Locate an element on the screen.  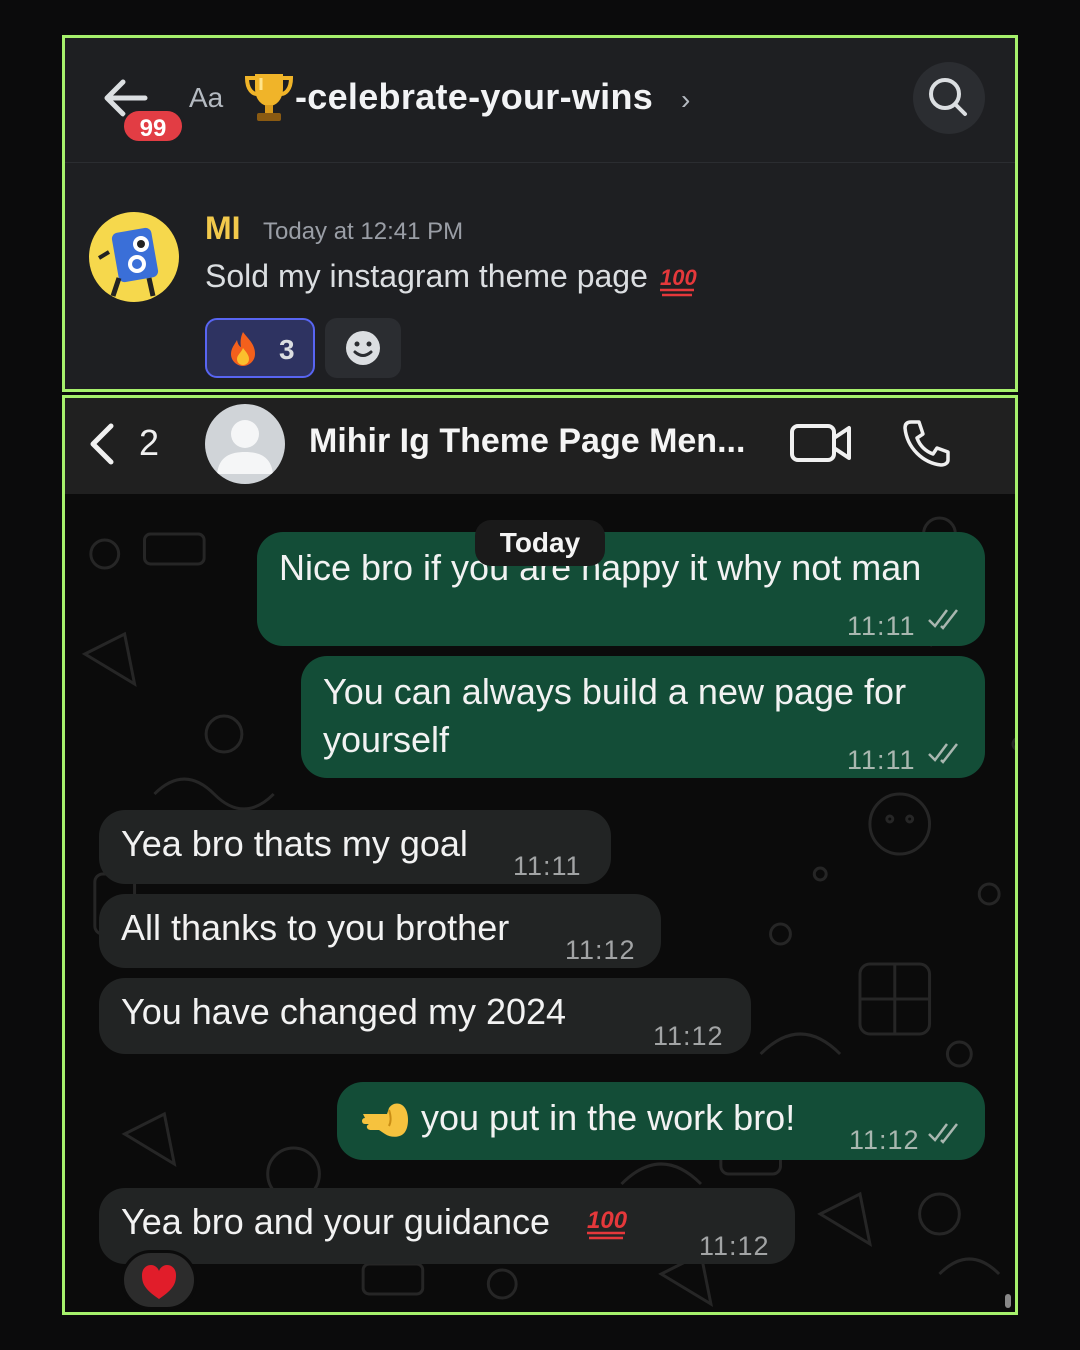
incoming-message: All thanks to you brother 11:12 is located at coordinates (380, 931).